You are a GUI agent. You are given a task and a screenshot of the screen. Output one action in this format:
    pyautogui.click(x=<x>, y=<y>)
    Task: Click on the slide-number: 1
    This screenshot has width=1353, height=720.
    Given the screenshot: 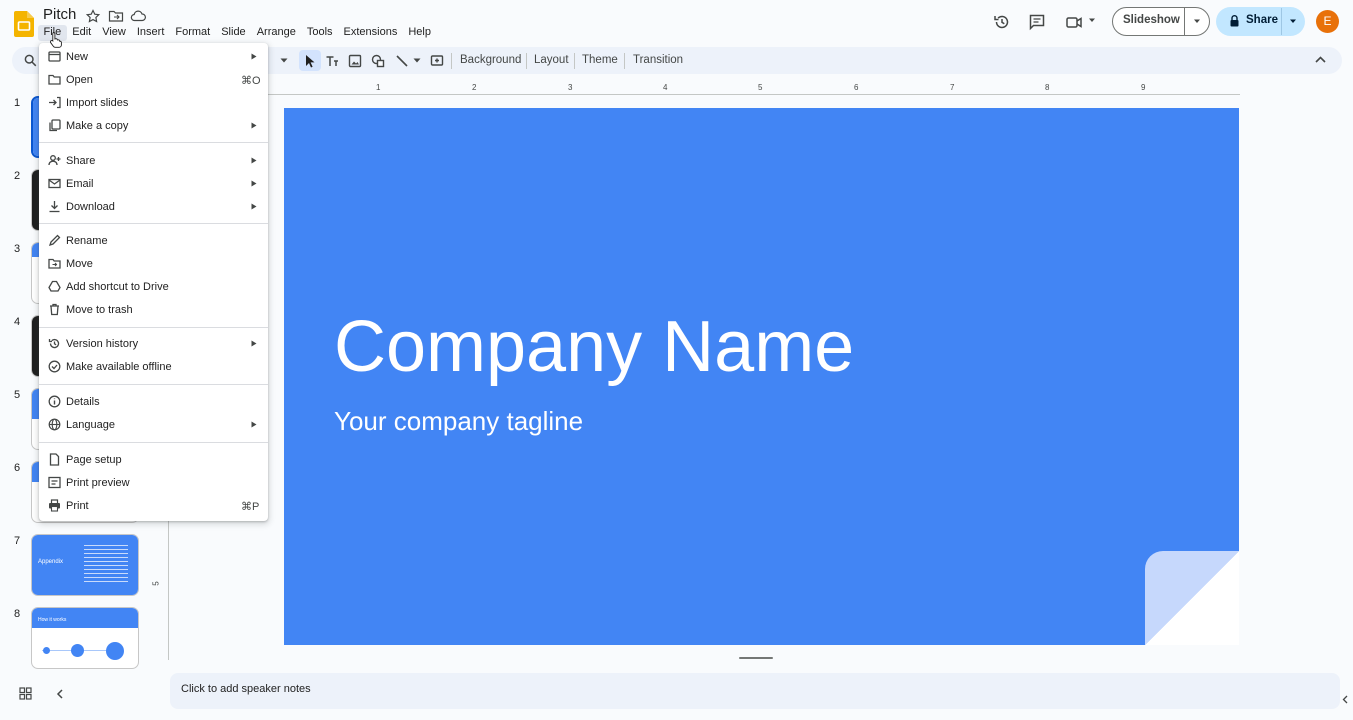 What is the action you would take?
    pyautogui.click(x=17, y=103)
    